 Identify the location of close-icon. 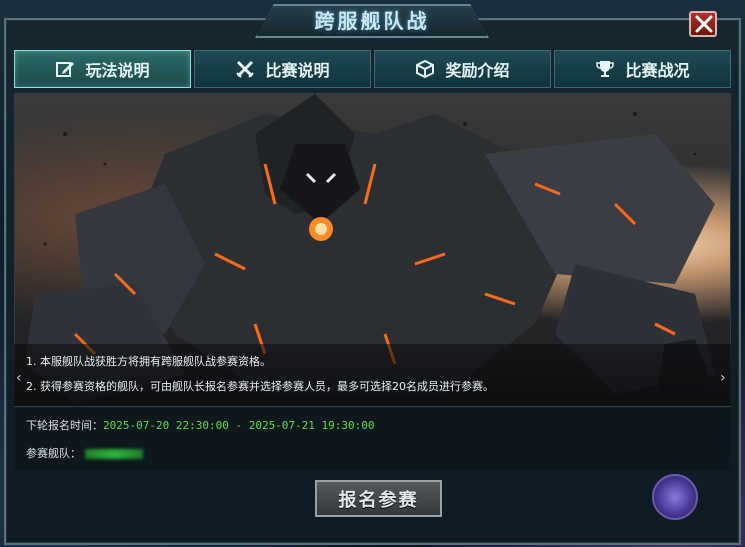
(704, 24).